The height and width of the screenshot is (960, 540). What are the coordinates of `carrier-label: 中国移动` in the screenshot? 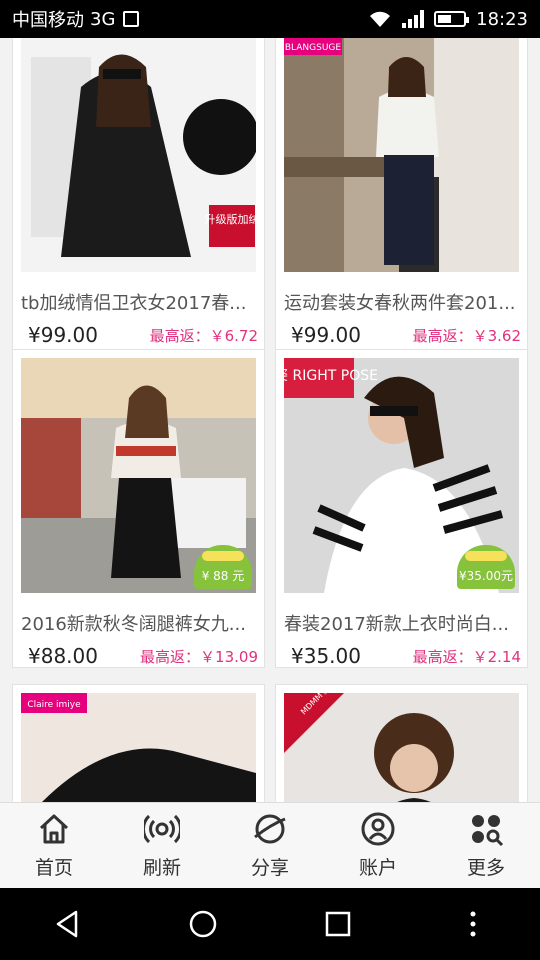 It's located at (48, 20).